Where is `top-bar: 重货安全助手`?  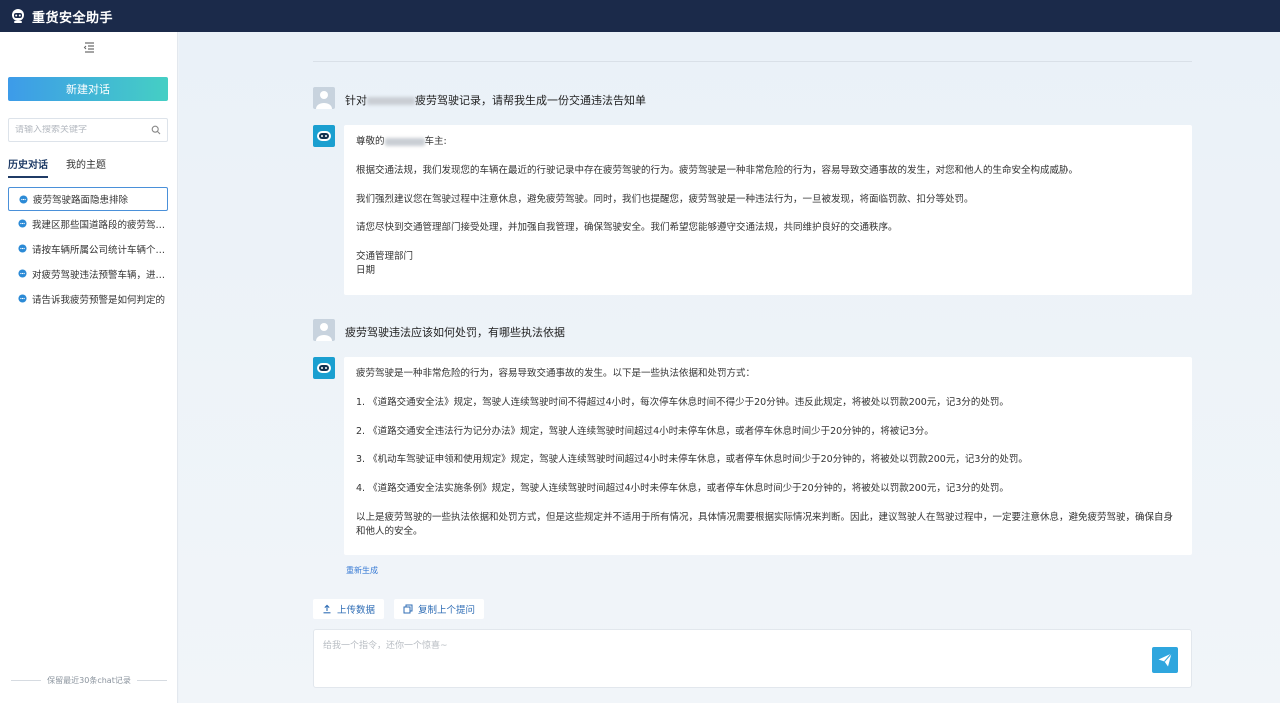
top-bar: 重货安全助手 is located at coordinates (640, 16).